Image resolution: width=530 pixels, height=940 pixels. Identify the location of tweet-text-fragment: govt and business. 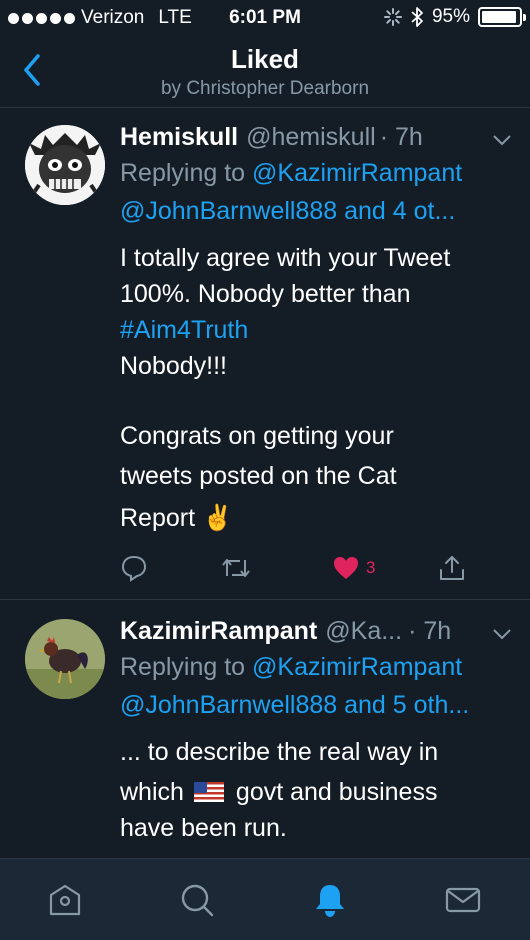
(336, 792).